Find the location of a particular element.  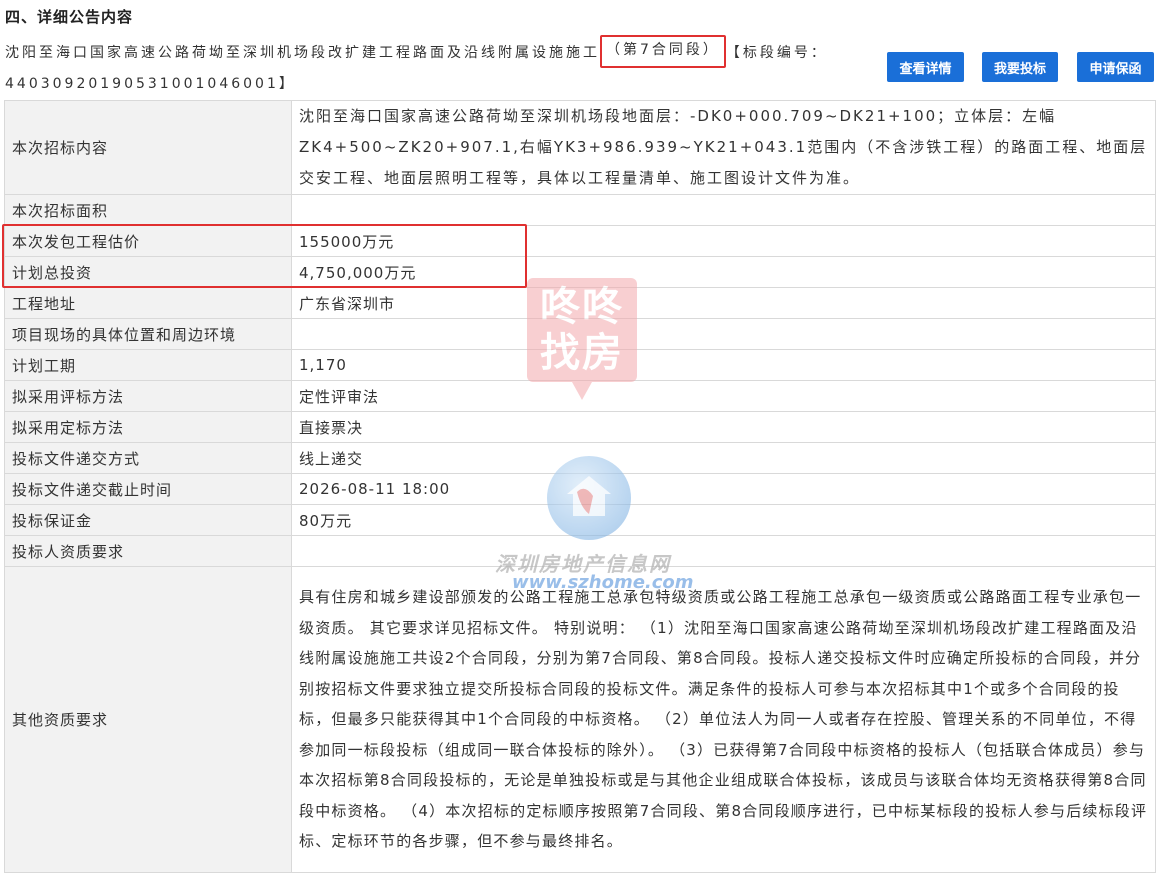

table-row: 投标人资质要求 is located at coordinates (580, 551).